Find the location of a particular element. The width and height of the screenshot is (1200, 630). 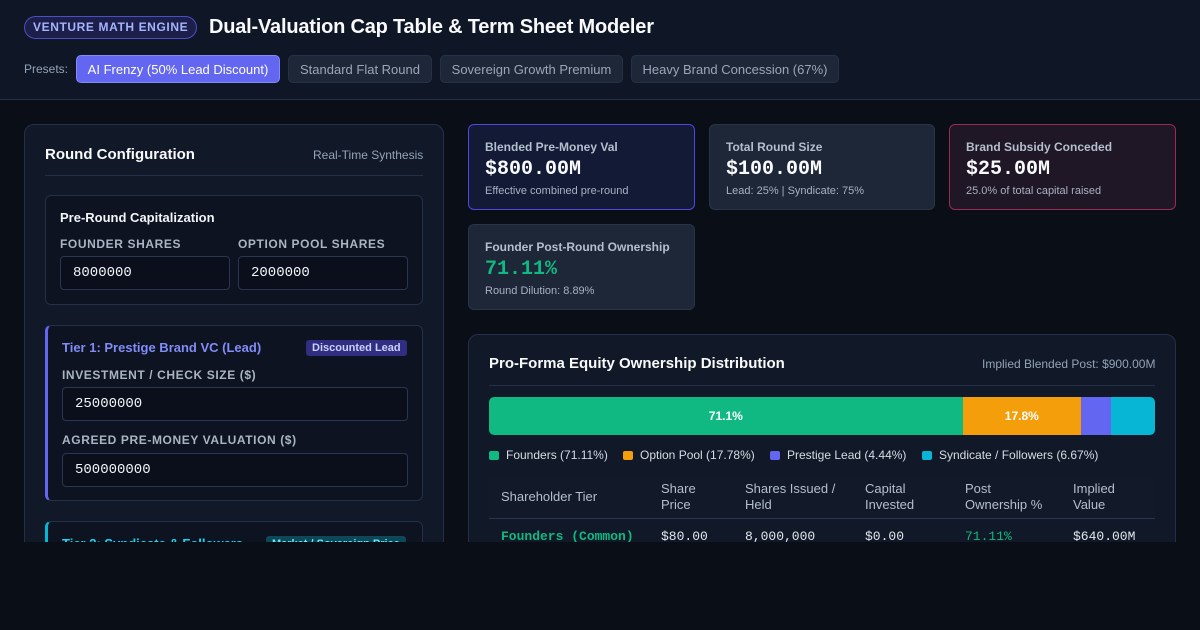

real-time-tag: Real-Time Synthesis is located at coordinates (368, 155).